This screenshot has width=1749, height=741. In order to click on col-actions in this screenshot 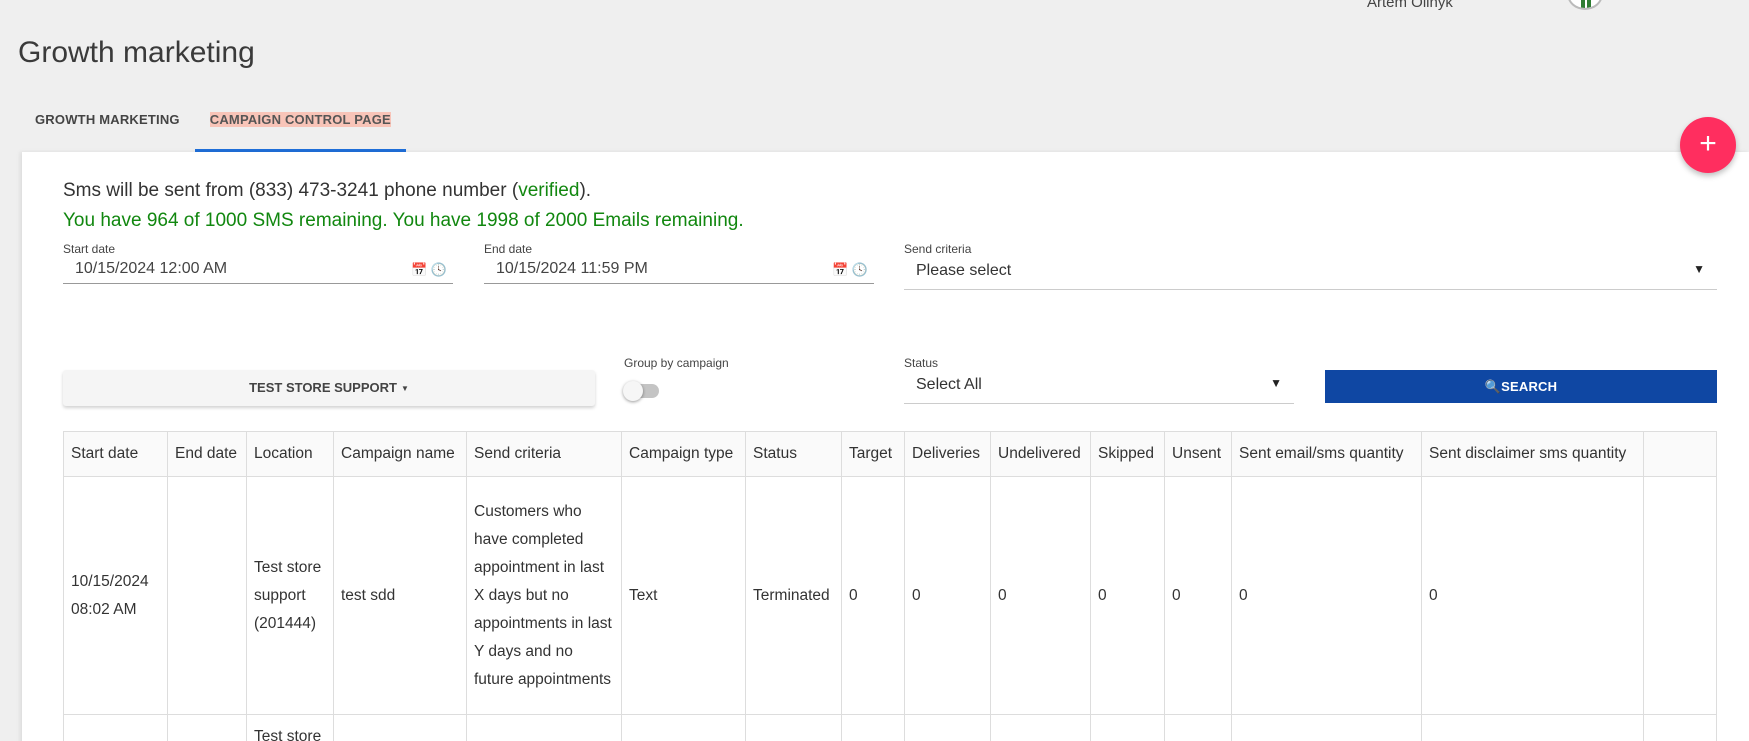, I will do `click(1680, 454)`.